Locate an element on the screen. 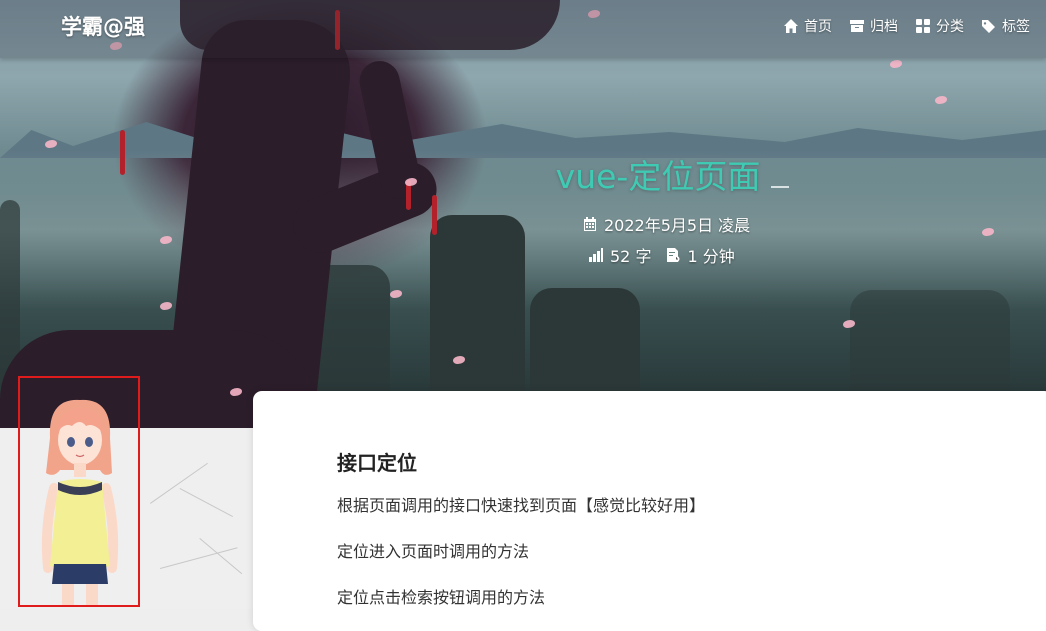 The height and width of the screenshot is (631, 1046). main-nav: 首页 归档 分类 标签 is located at coordinates (906, 26).